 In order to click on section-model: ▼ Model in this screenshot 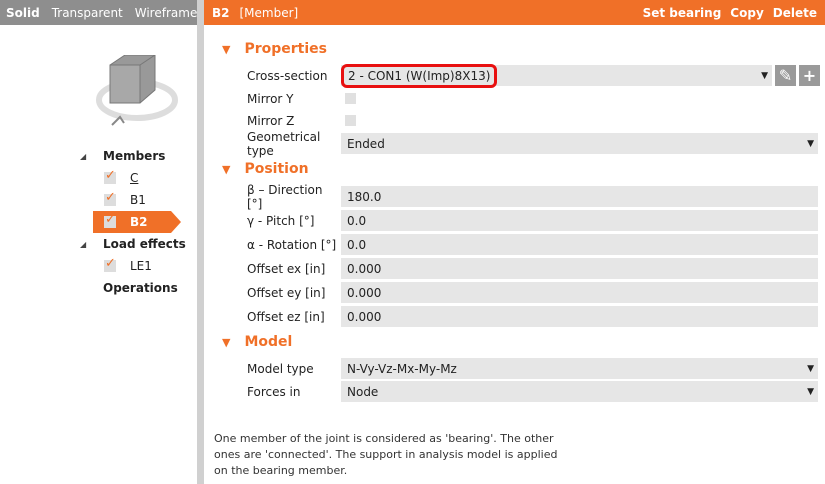, I will do `click(257, 342)`.